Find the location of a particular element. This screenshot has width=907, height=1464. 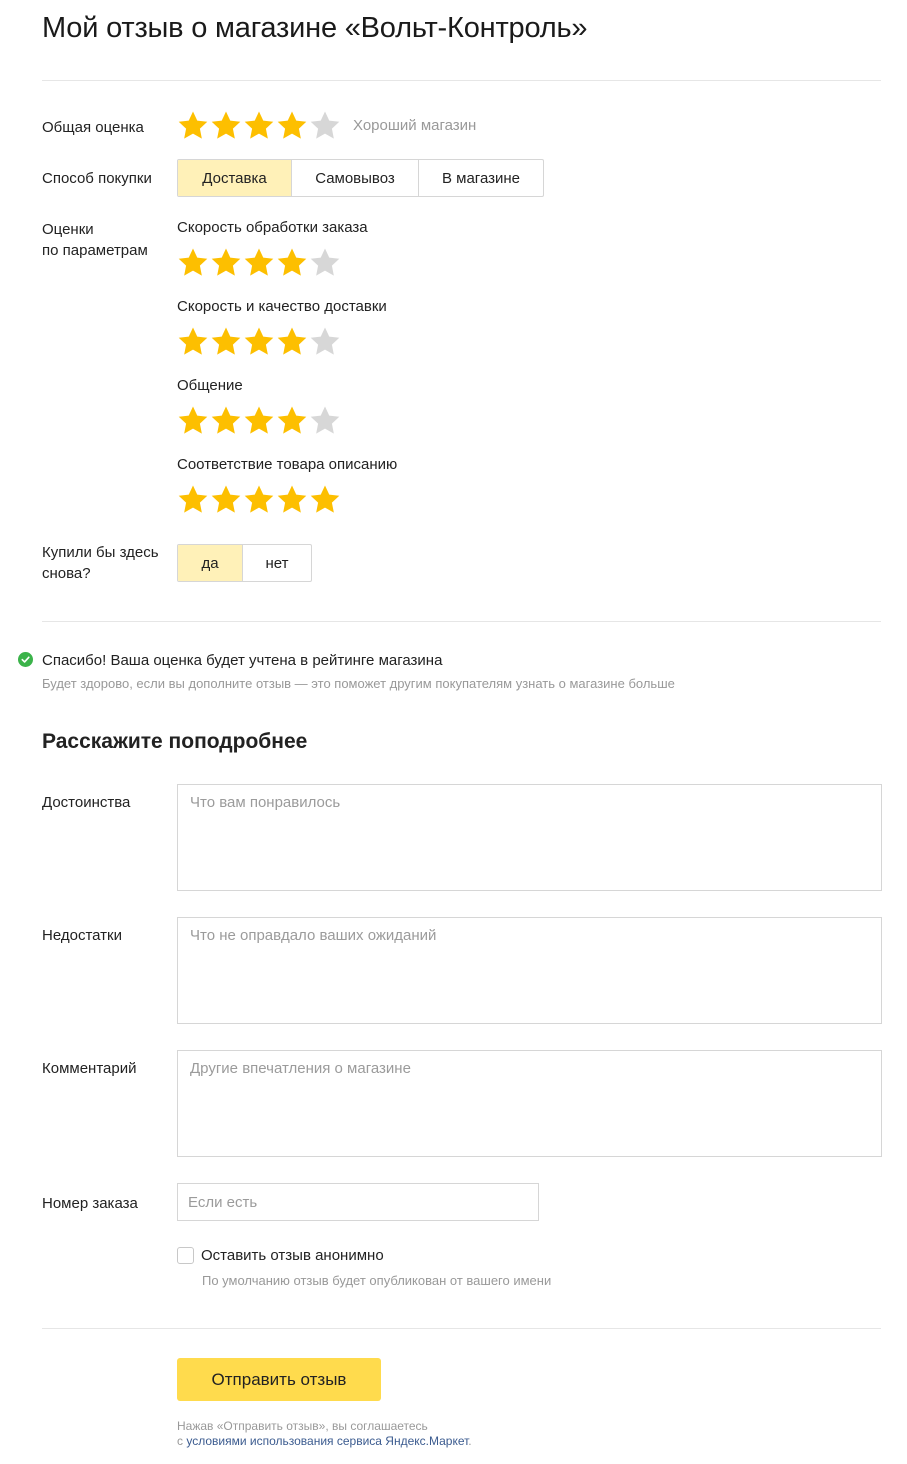

params-label: Оценки по параметрам is located at coordinates (95, 240).